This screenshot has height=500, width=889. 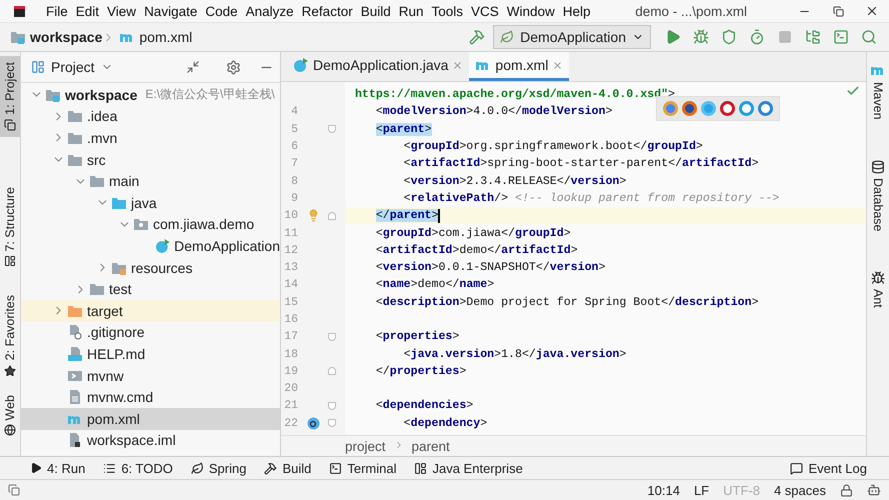 I want to click on globe-icon, so click(x=10, y=430).